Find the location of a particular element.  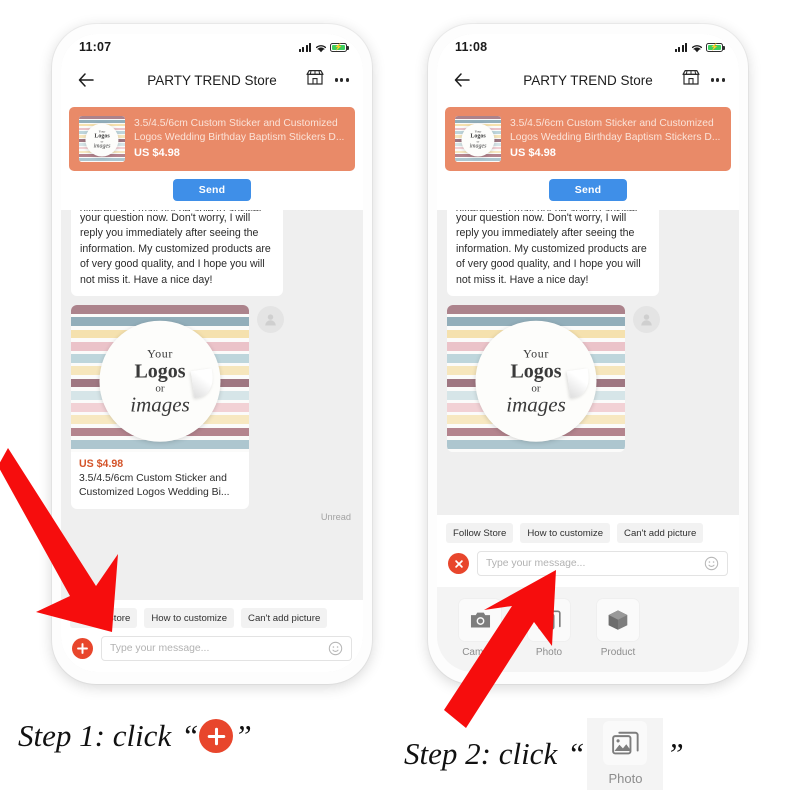

attachment-tray: Camera Photo Product is located at coordinates (588, 629).